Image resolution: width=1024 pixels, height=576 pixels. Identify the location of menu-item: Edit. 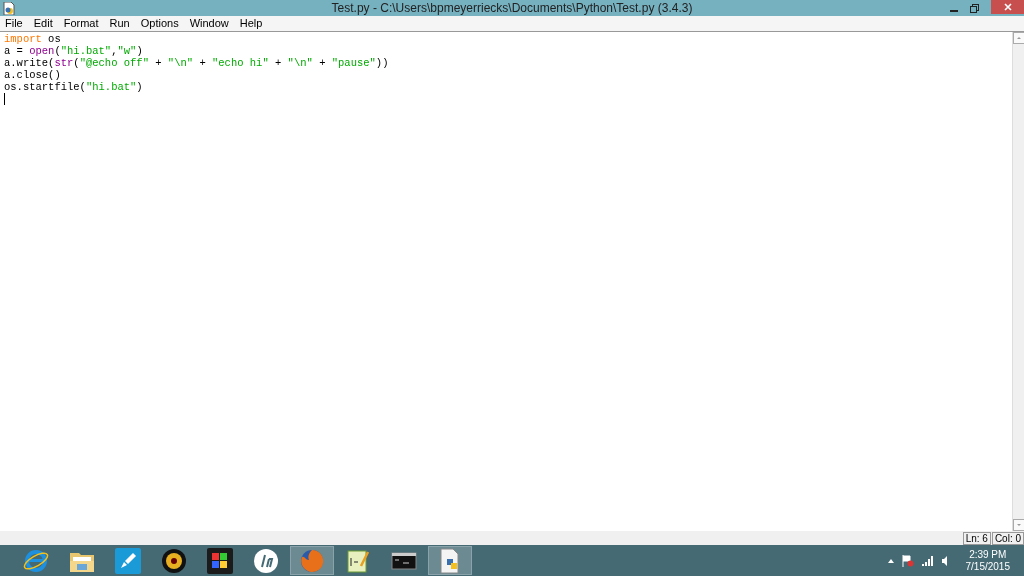
(43, 23).